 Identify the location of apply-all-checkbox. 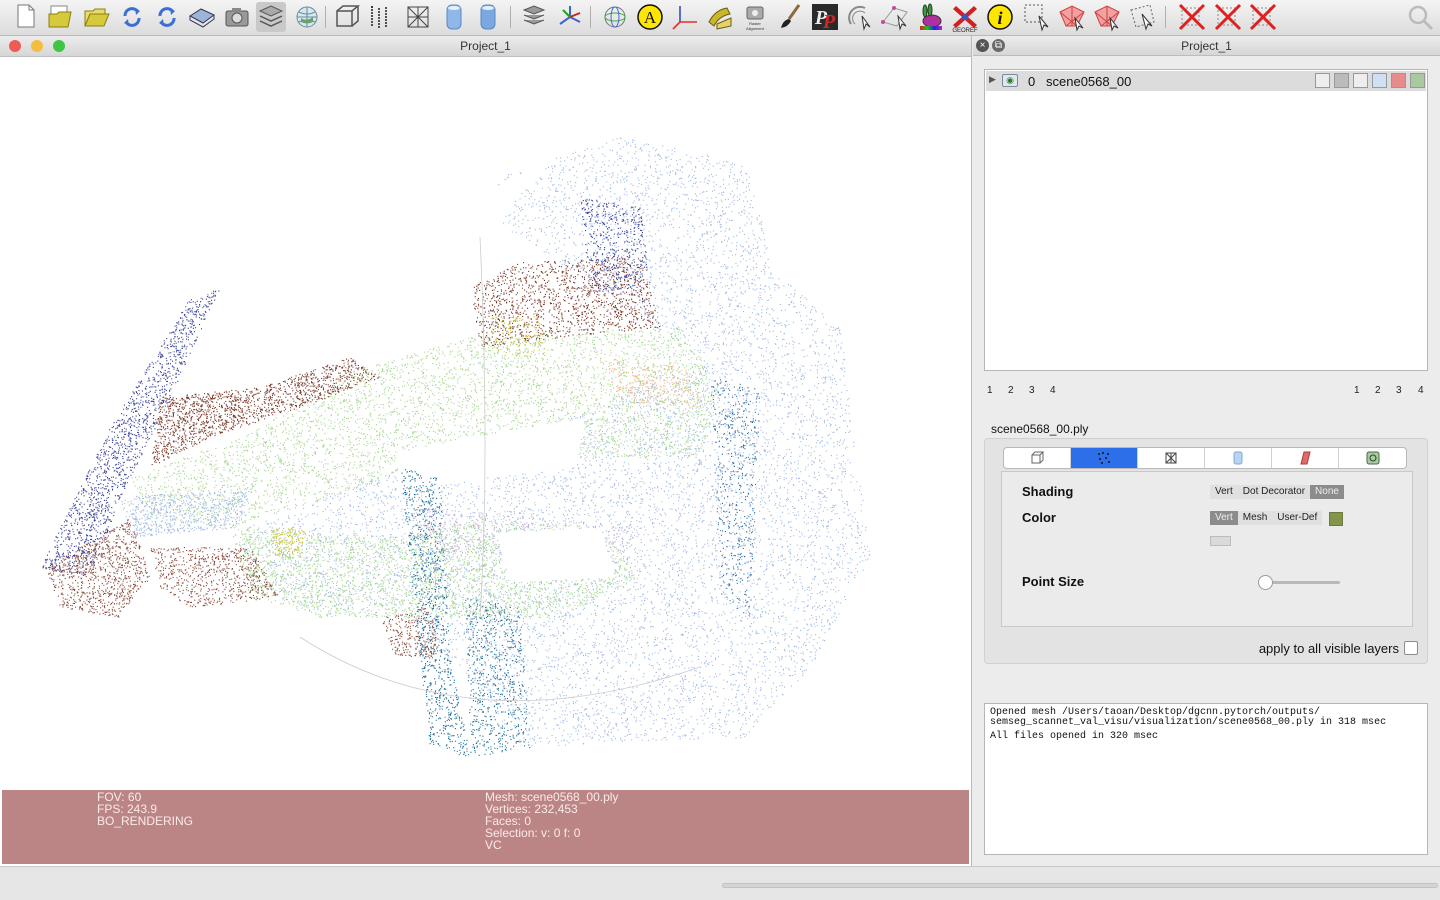
(1411, 648).